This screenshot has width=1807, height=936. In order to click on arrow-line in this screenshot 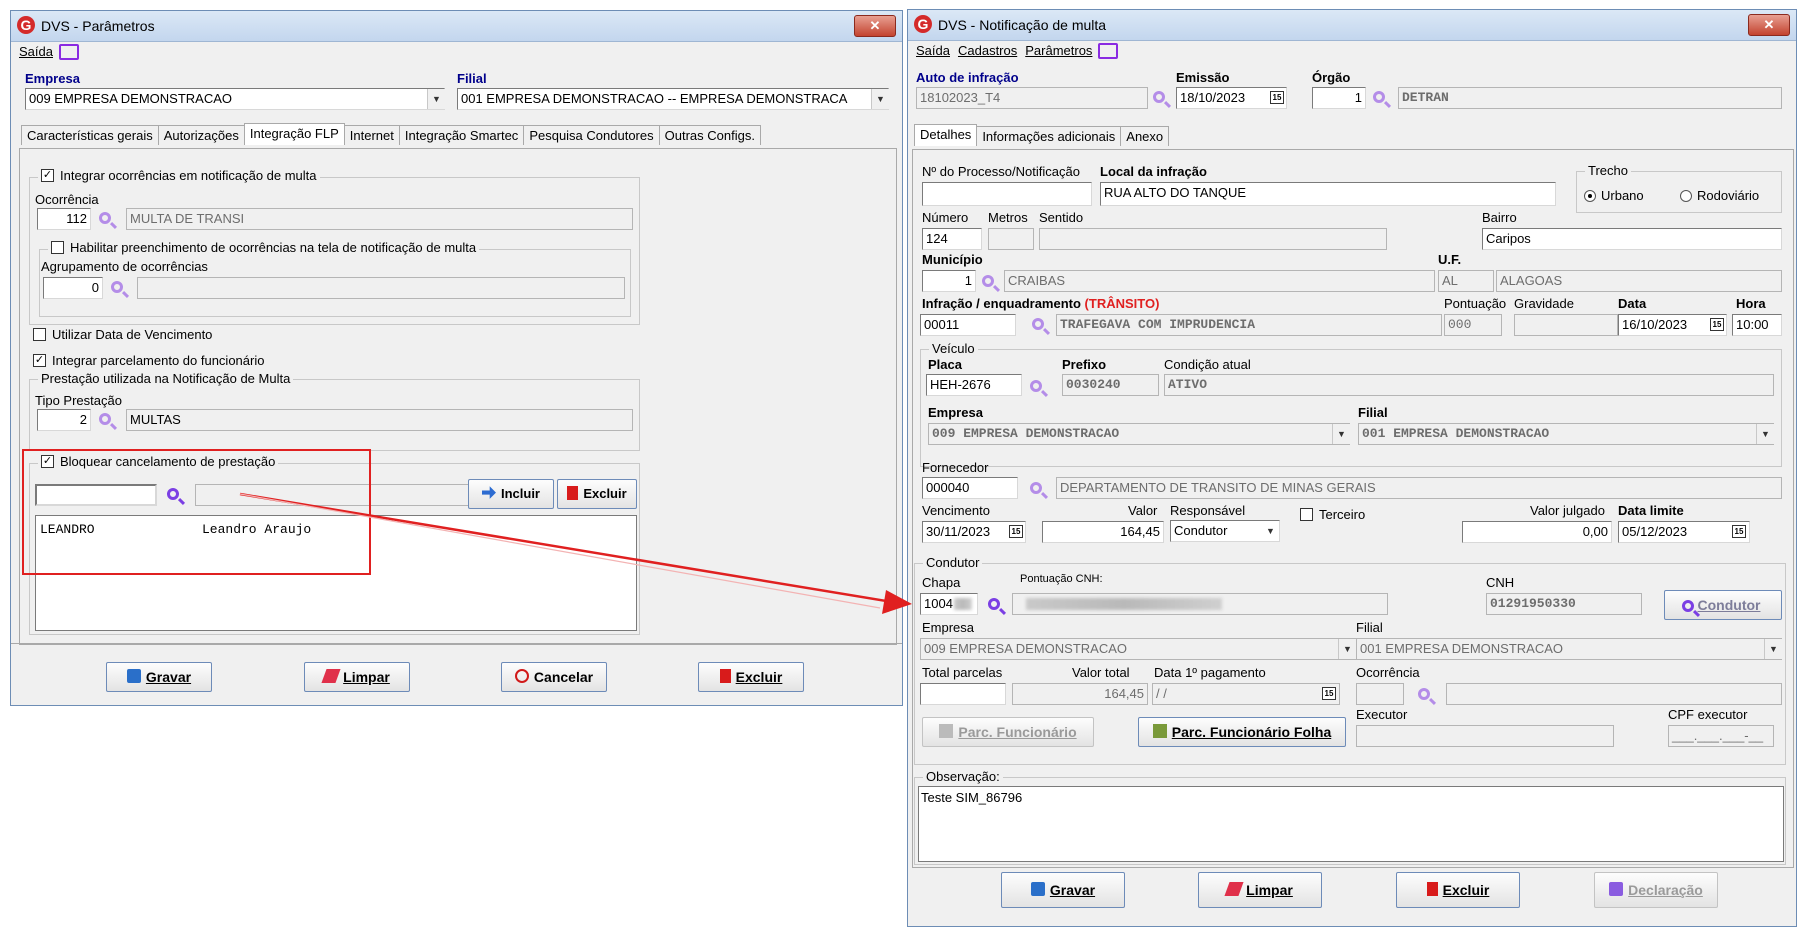, I will do `click(566, 548)`.